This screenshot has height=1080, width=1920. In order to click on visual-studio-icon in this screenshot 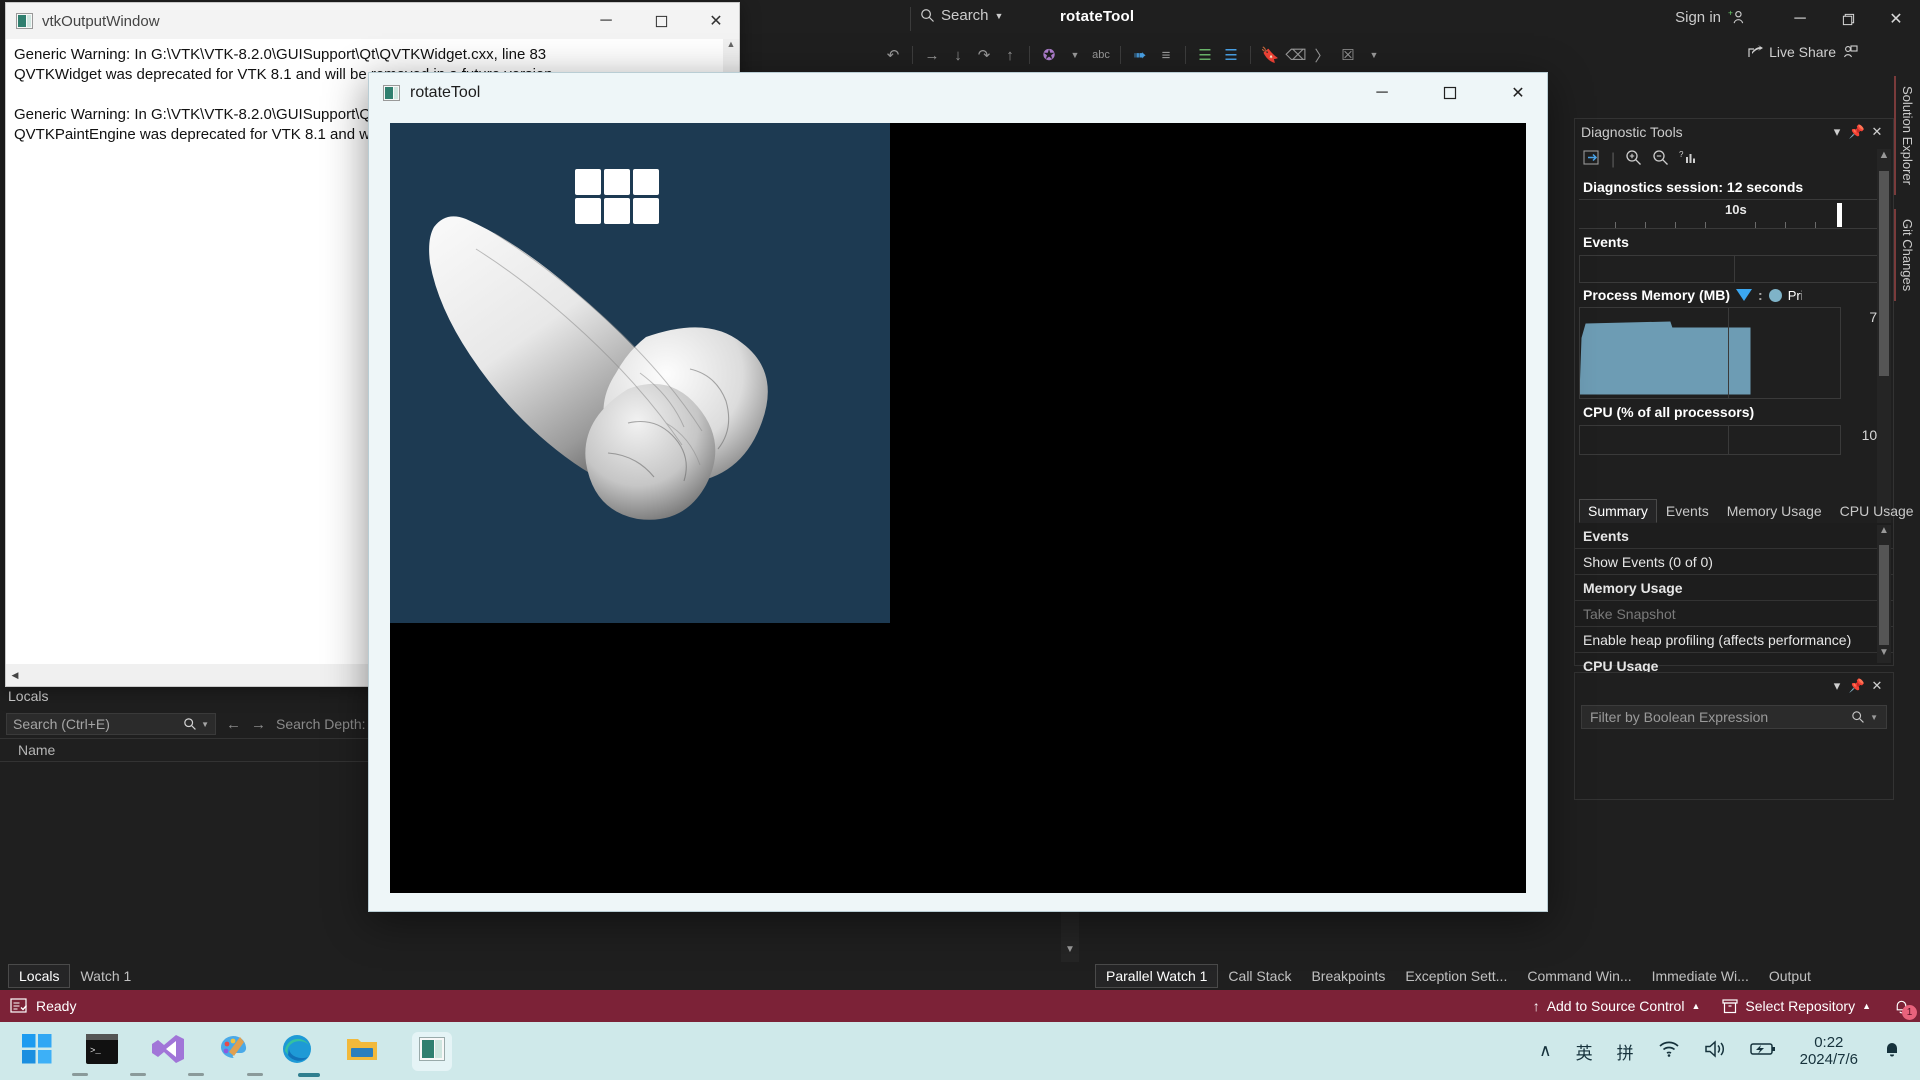, I will do `click(168, 1051)`.